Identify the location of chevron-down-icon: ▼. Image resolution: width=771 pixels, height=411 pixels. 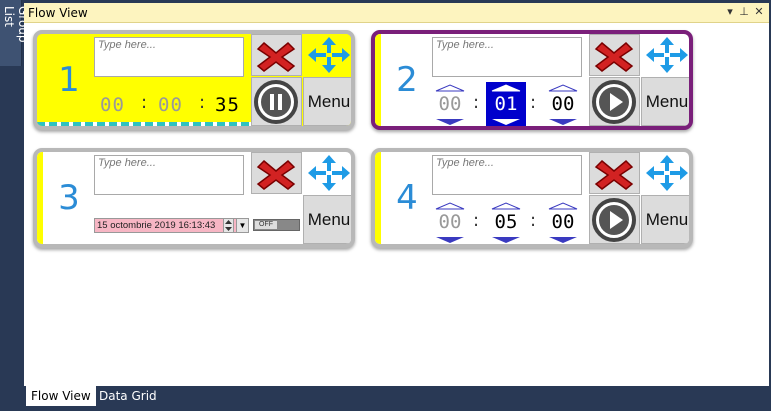
(242, 225).